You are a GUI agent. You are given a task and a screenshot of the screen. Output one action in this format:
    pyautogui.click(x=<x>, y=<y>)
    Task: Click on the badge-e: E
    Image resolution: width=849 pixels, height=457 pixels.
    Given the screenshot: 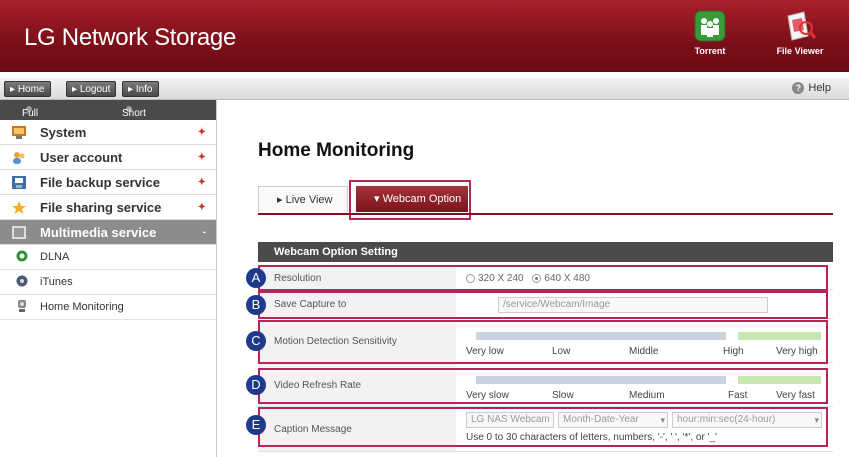 What is the action you would take?
    pyautogui.click(x=256, y=425)
    